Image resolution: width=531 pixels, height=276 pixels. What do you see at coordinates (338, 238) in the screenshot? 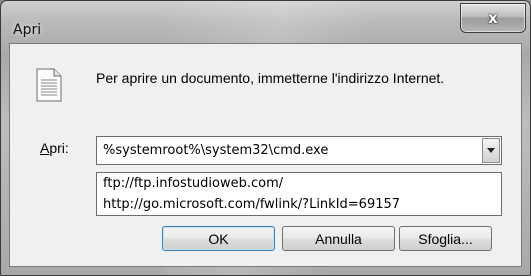
I see `cancel-button: Annulla` at bounding box center [338, 238].